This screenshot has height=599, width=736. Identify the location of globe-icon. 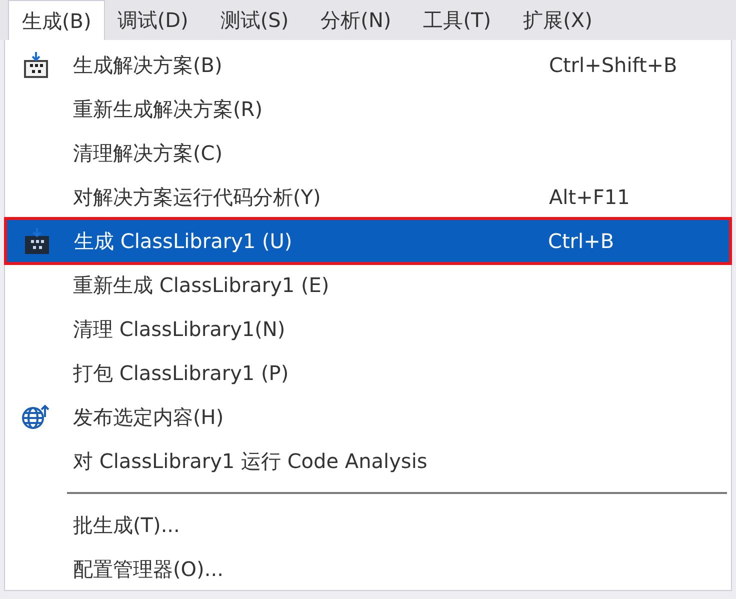
(36, 417).